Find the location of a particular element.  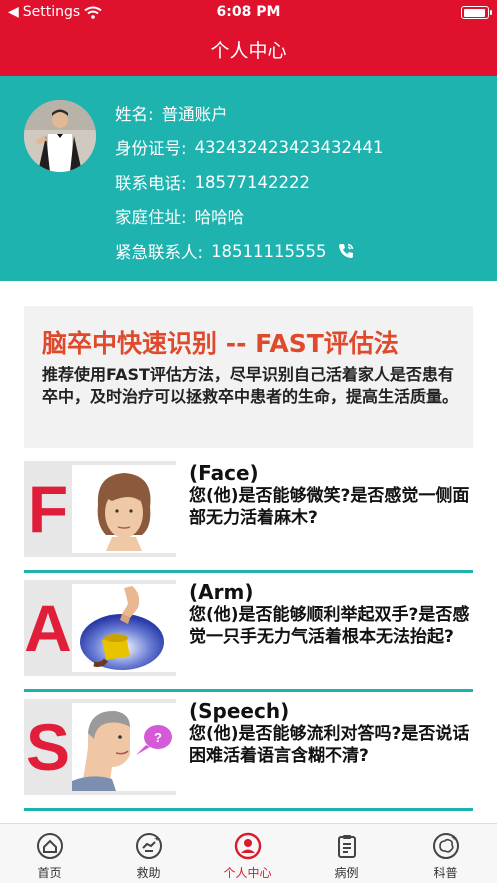

tab-science: 科普 is located at coordinates (445, 853).